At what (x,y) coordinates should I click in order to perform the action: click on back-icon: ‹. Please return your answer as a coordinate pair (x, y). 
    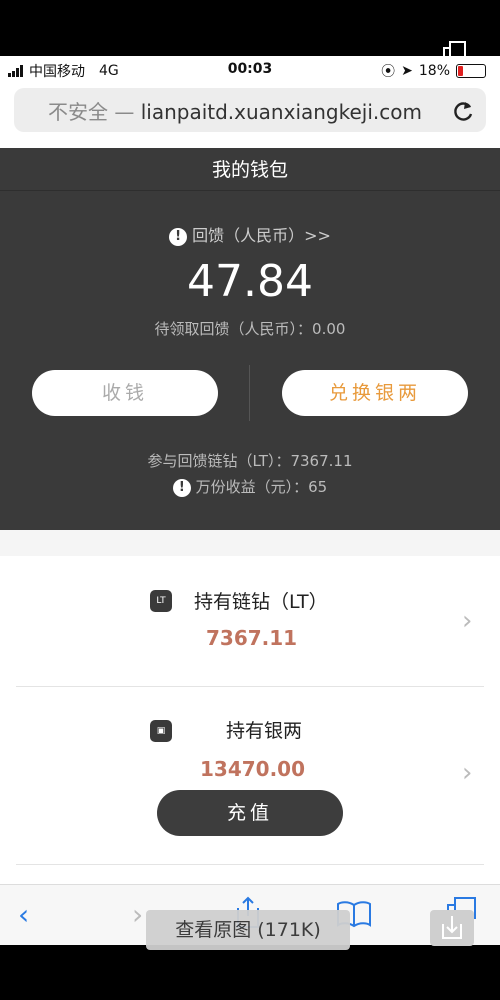
    Looking at the image, I should click on (23, 914).